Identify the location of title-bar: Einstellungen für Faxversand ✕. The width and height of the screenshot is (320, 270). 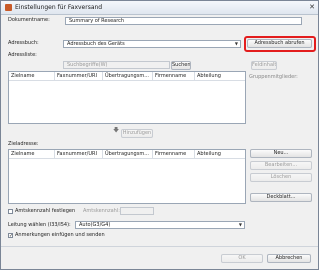
(159, 8).